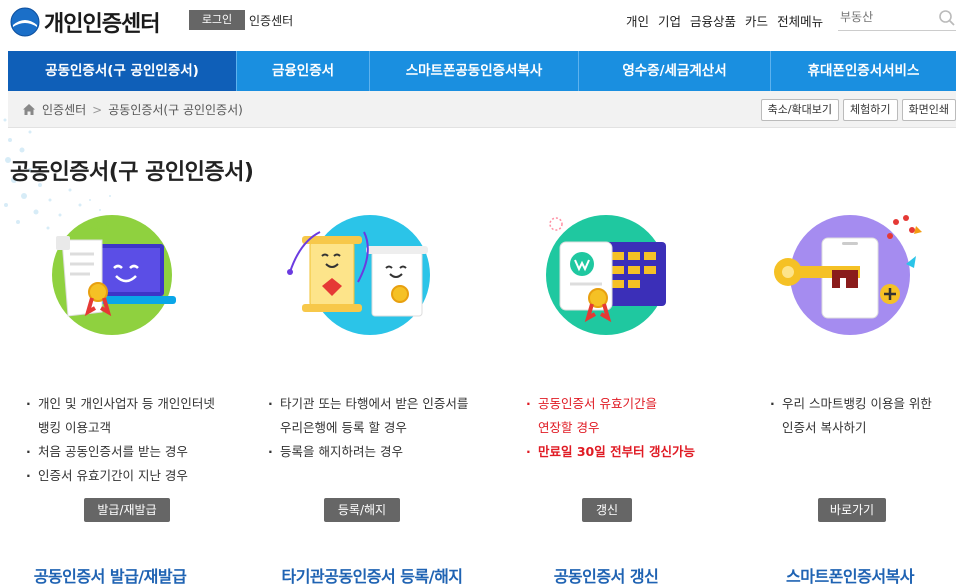 This screenshot has width=956, height=587. Describe the element at coordinates (843, 575) in the screenshot. I see `card-title: 스마트폰인증서복사` at that location.